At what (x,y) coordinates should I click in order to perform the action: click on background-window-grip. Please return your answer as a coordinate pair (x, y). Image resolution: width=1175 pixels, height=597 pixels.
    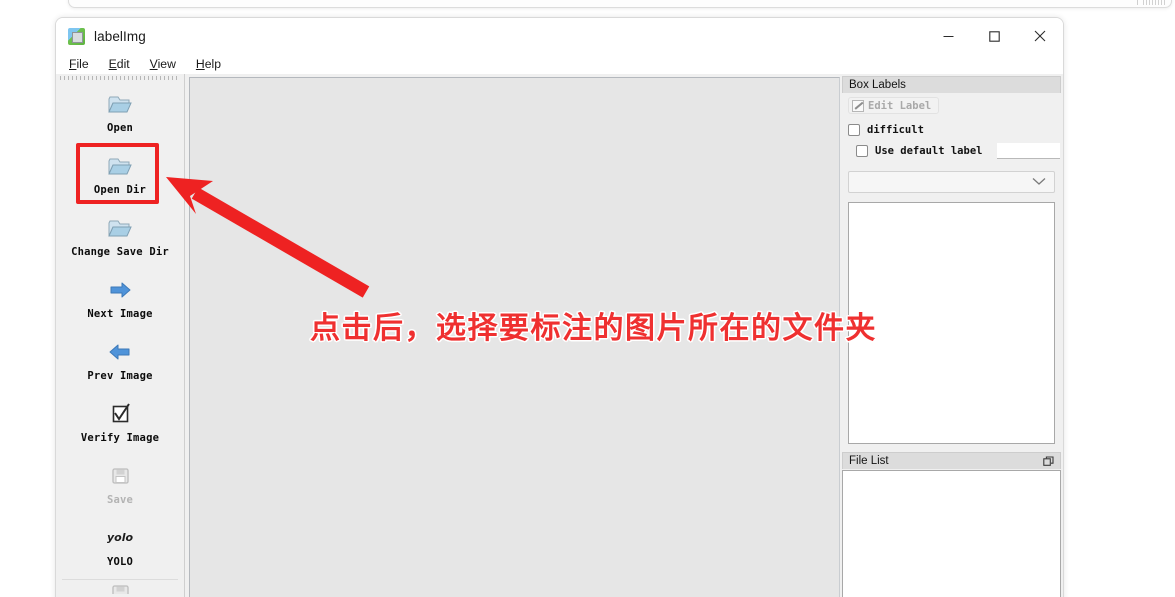
    Looking at the image, I should click on (1154, 2).